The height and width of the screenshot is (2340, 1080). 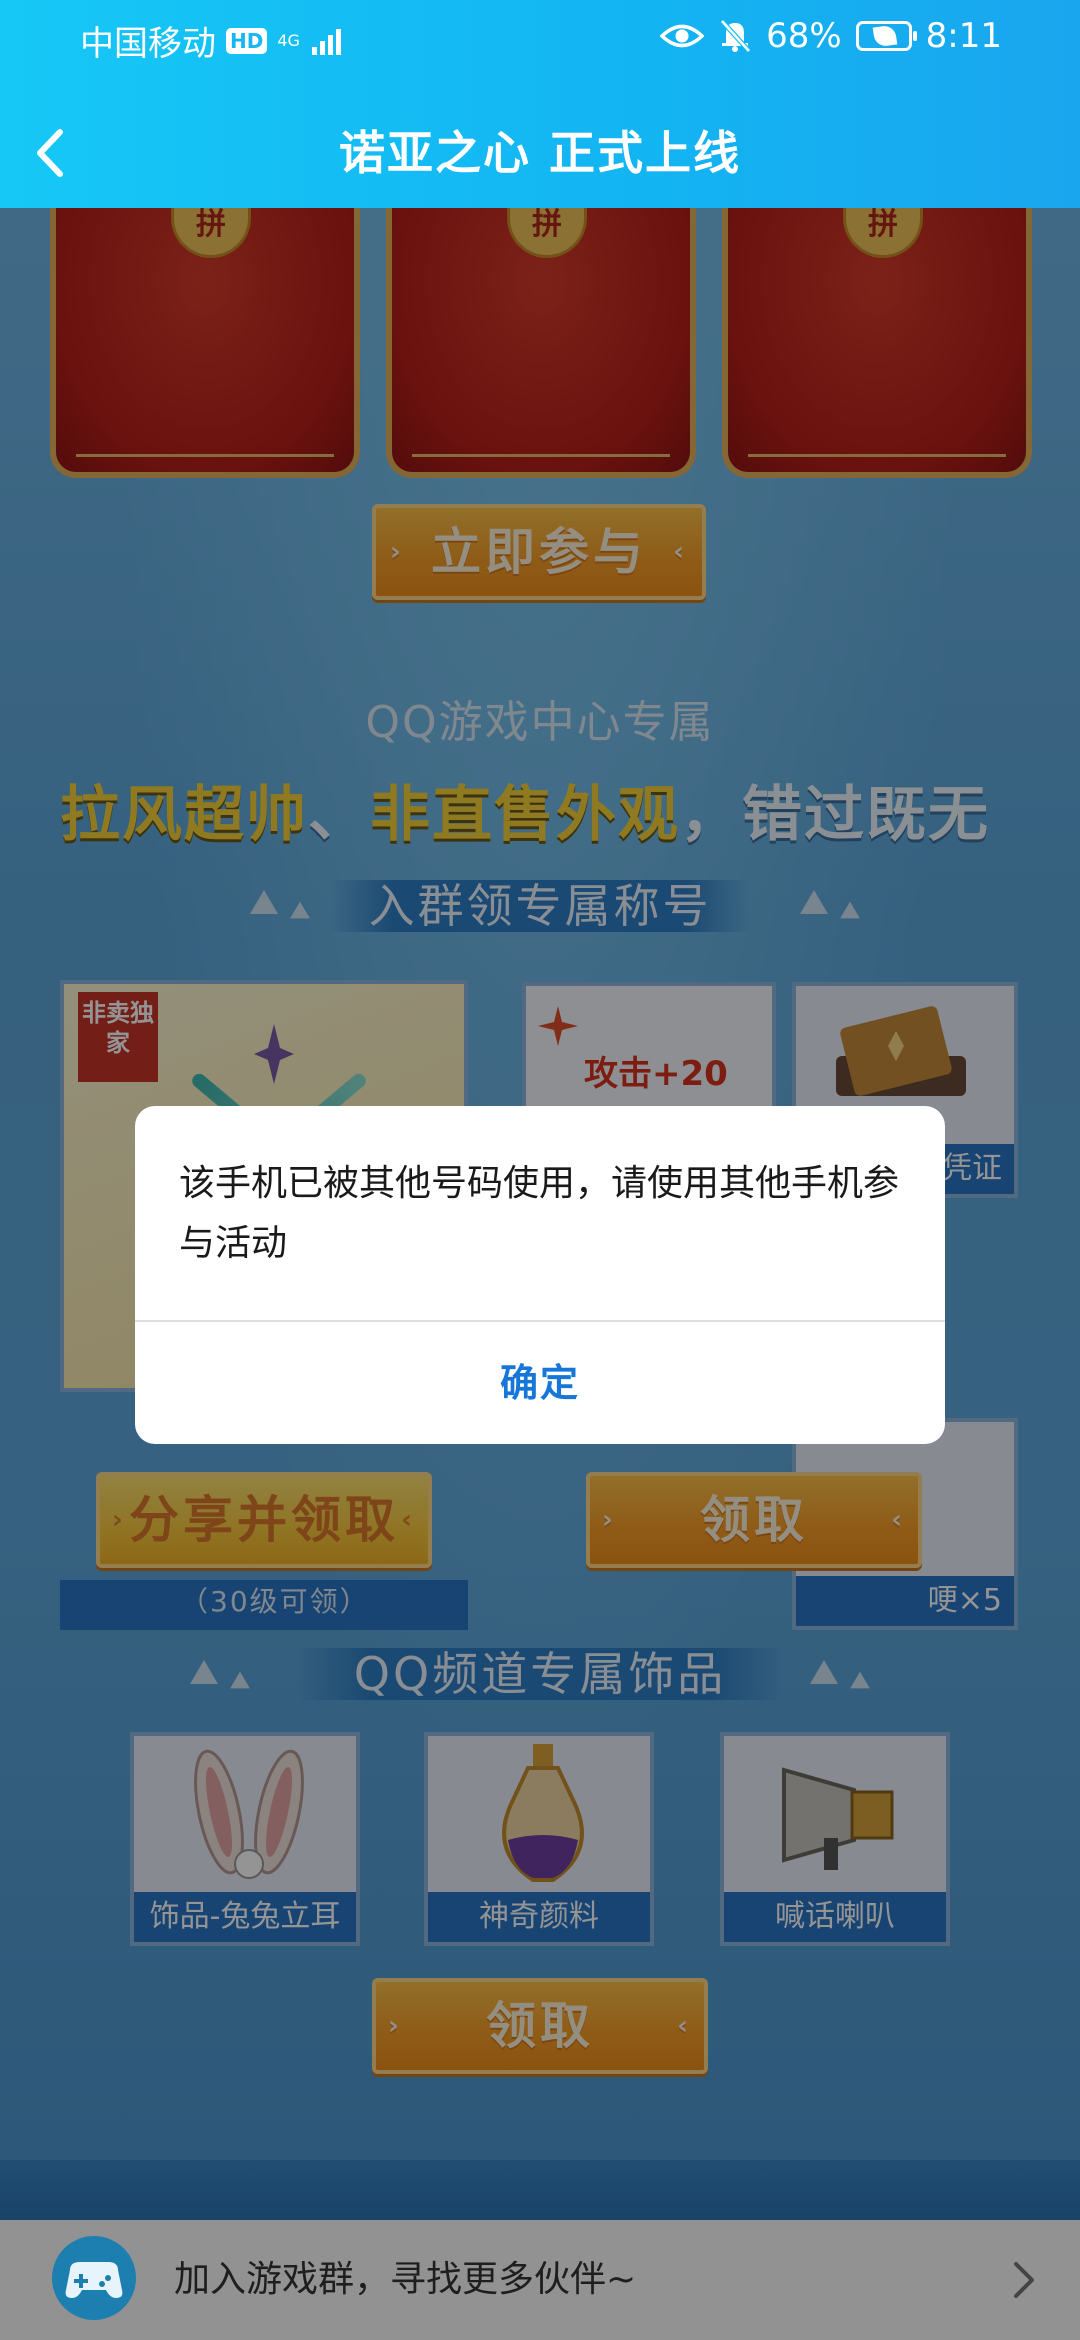 I want to click on join-group-bar: 加入游戏群，寻找更多伙伴~, so click(x=540, y=2280).